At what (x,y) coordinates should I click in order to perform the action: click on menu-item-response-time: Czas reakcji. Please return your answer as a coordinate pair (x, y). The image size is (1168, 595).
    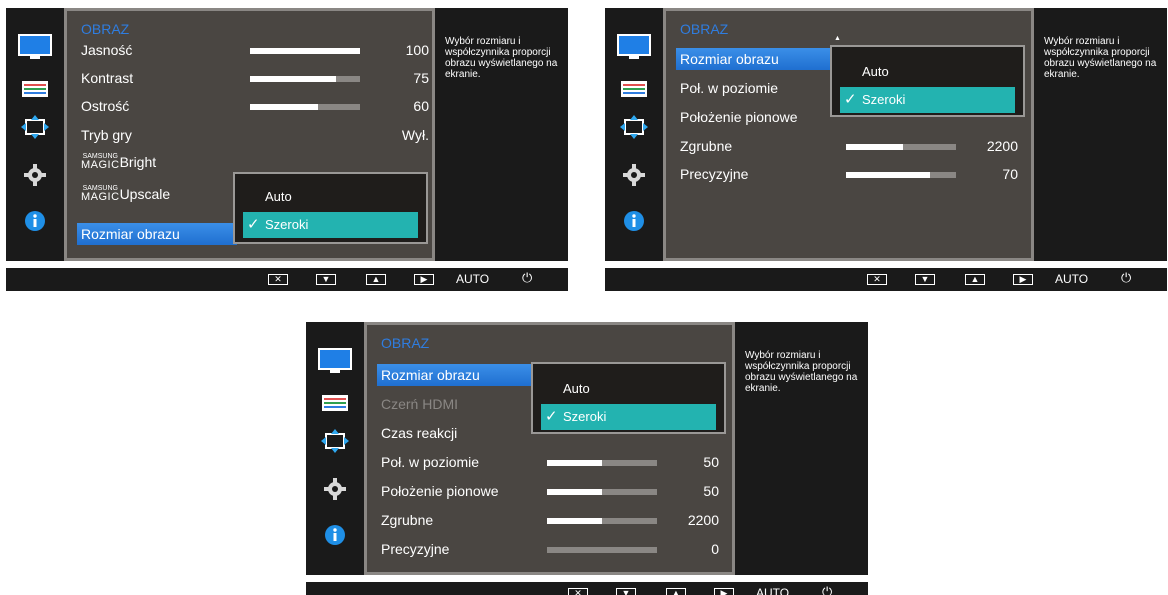
    Looking at the image, I should click on (419, 433).